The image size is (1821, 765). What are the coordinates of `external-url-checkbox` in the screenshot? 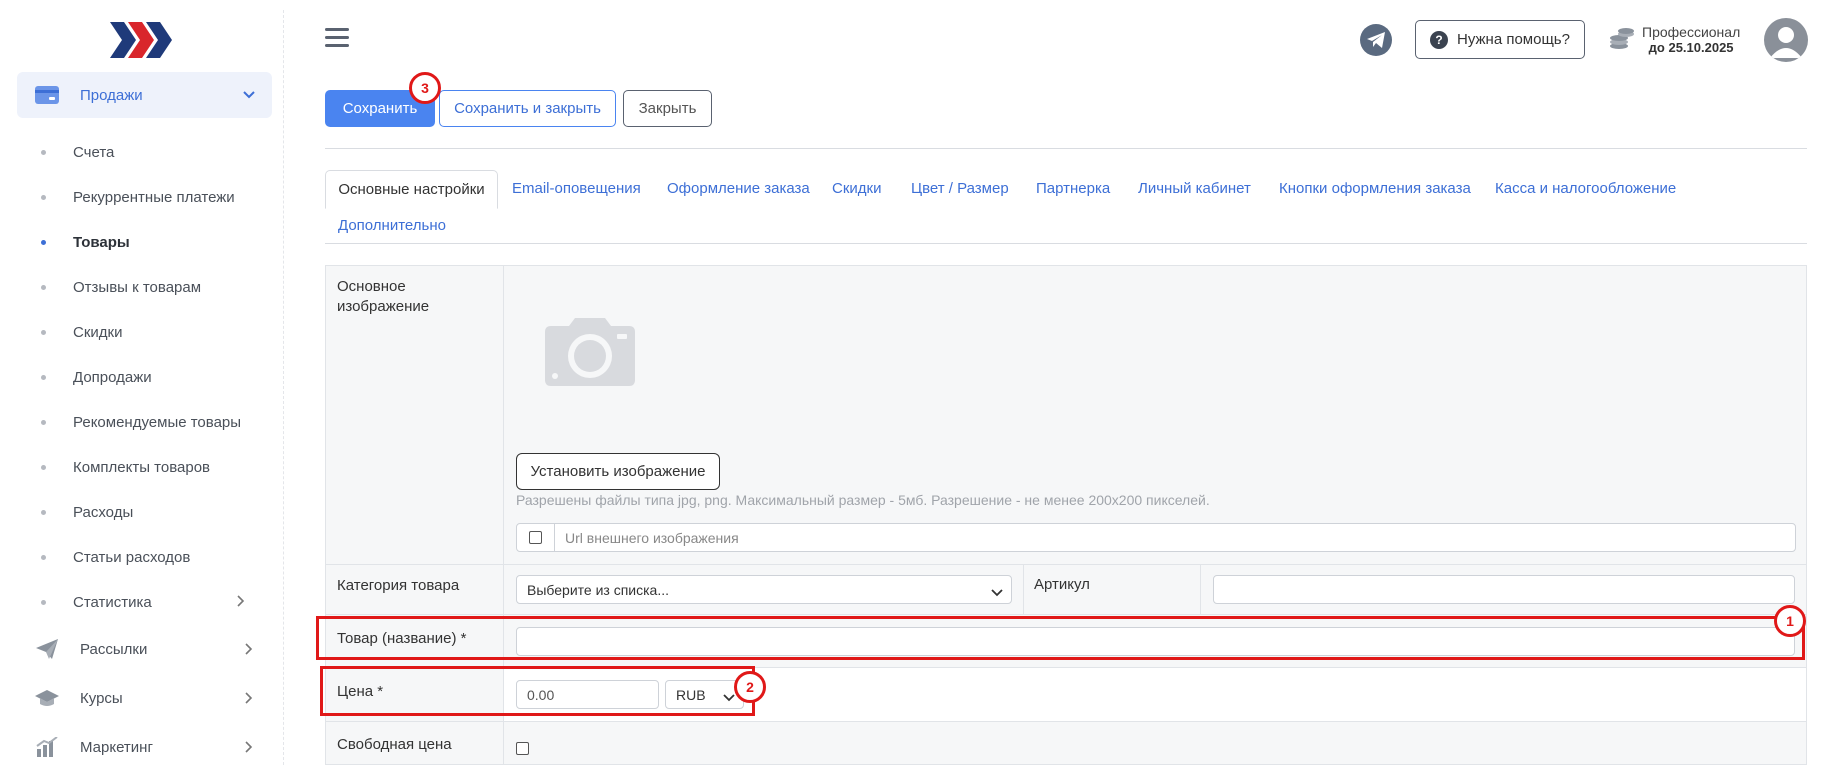 It's located at (535, 537).